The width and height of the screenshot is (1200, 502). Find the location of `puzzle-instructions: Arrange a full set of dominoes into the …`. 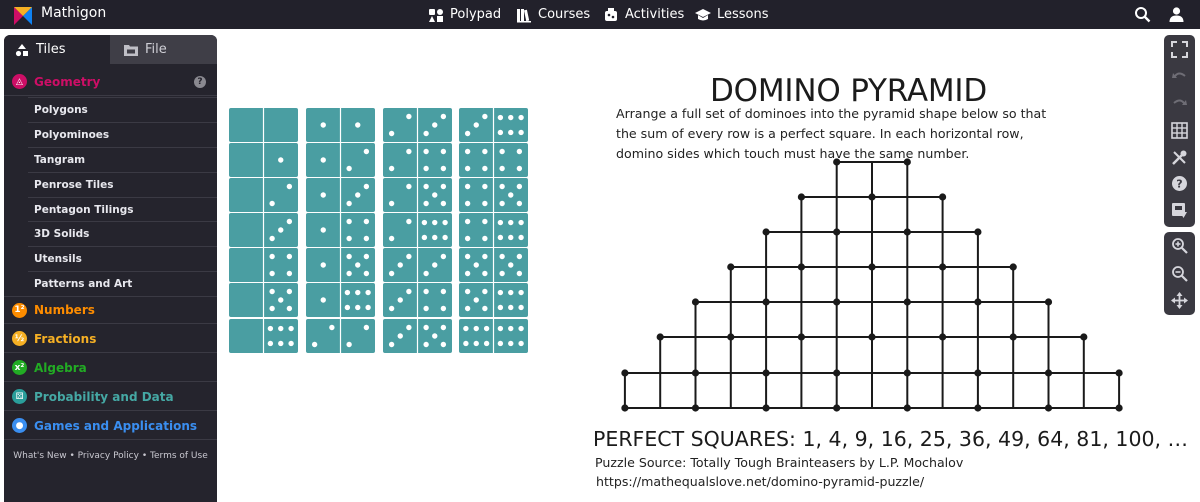

puzzle-instructions: Arrange a full set of dominoes into the … is located at coordinates (841, 134).